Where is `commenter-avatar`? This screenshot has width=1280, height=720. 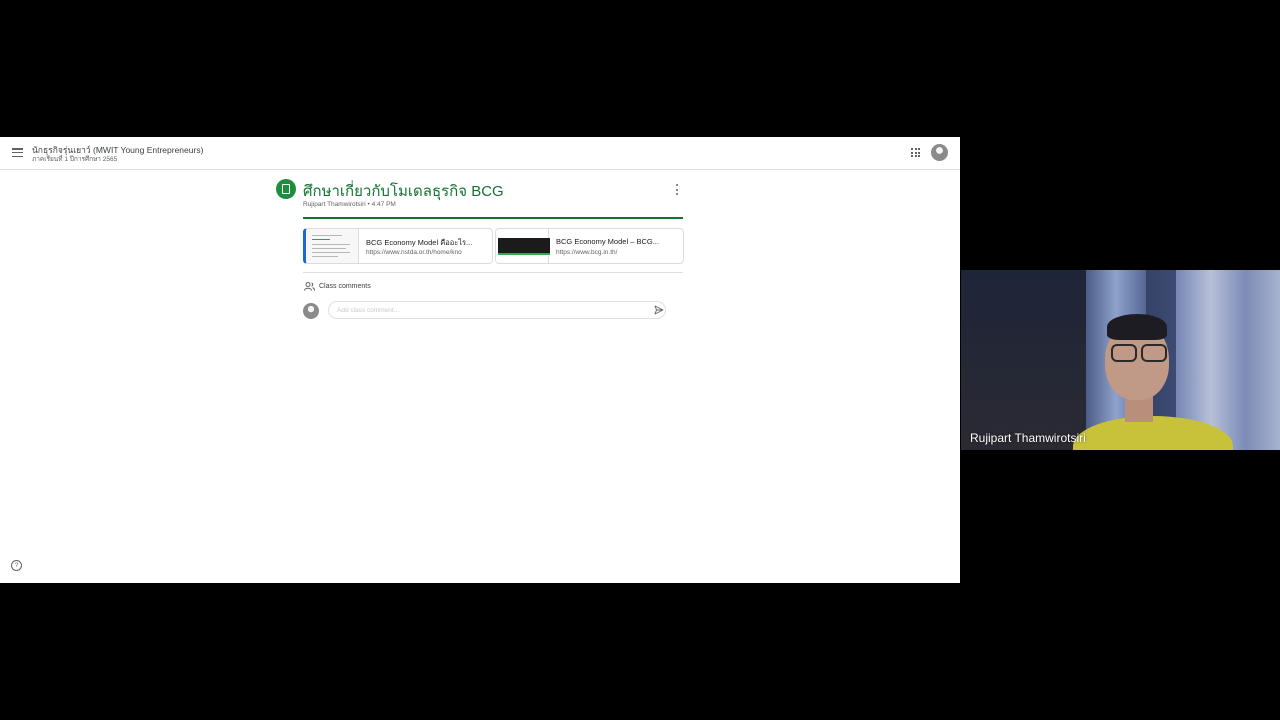 commenter-avatar is located at coordinates (311, 311).